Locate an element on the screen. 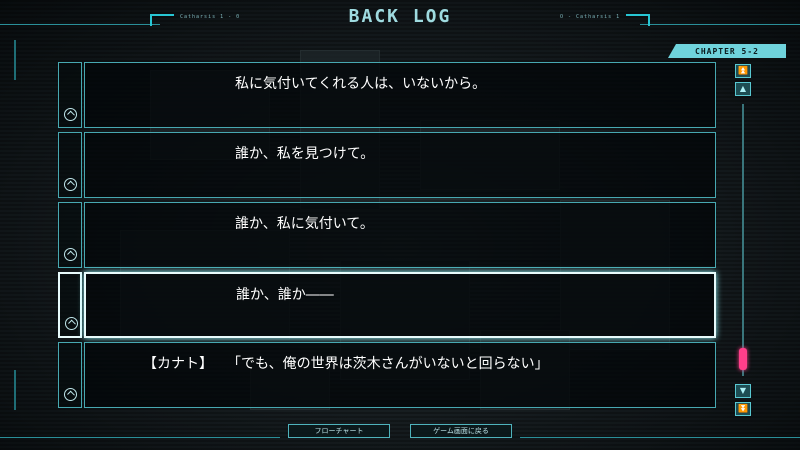 This screenshot has width=800, height=450. scrollbar-thumb is located at coordinates (743, 359).